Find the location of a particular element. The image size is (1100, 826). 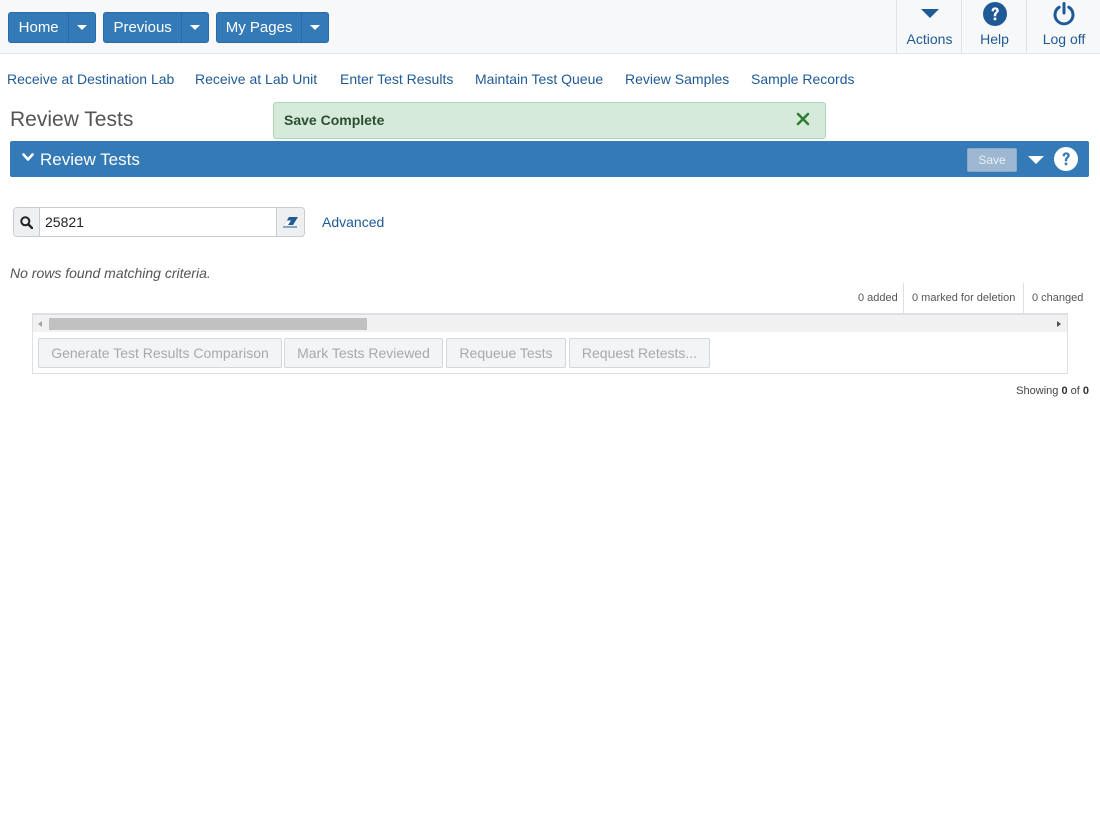

power-icon is located at coordinates (1064, 14).